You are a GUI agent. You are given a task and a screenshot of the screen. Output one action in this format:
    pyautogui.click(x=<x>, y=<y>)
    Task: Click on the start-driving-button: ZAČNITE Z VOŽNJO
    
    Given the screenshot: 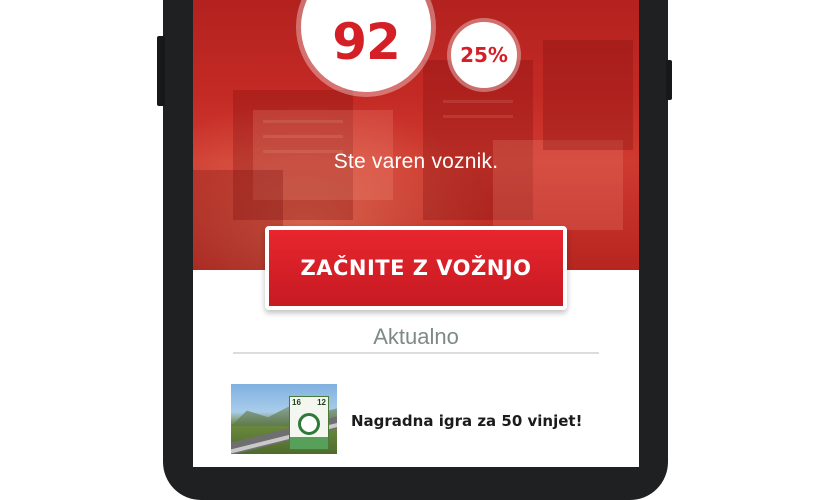 What is the action you would take?
    pyautogui.click(x=416, y=268)
    